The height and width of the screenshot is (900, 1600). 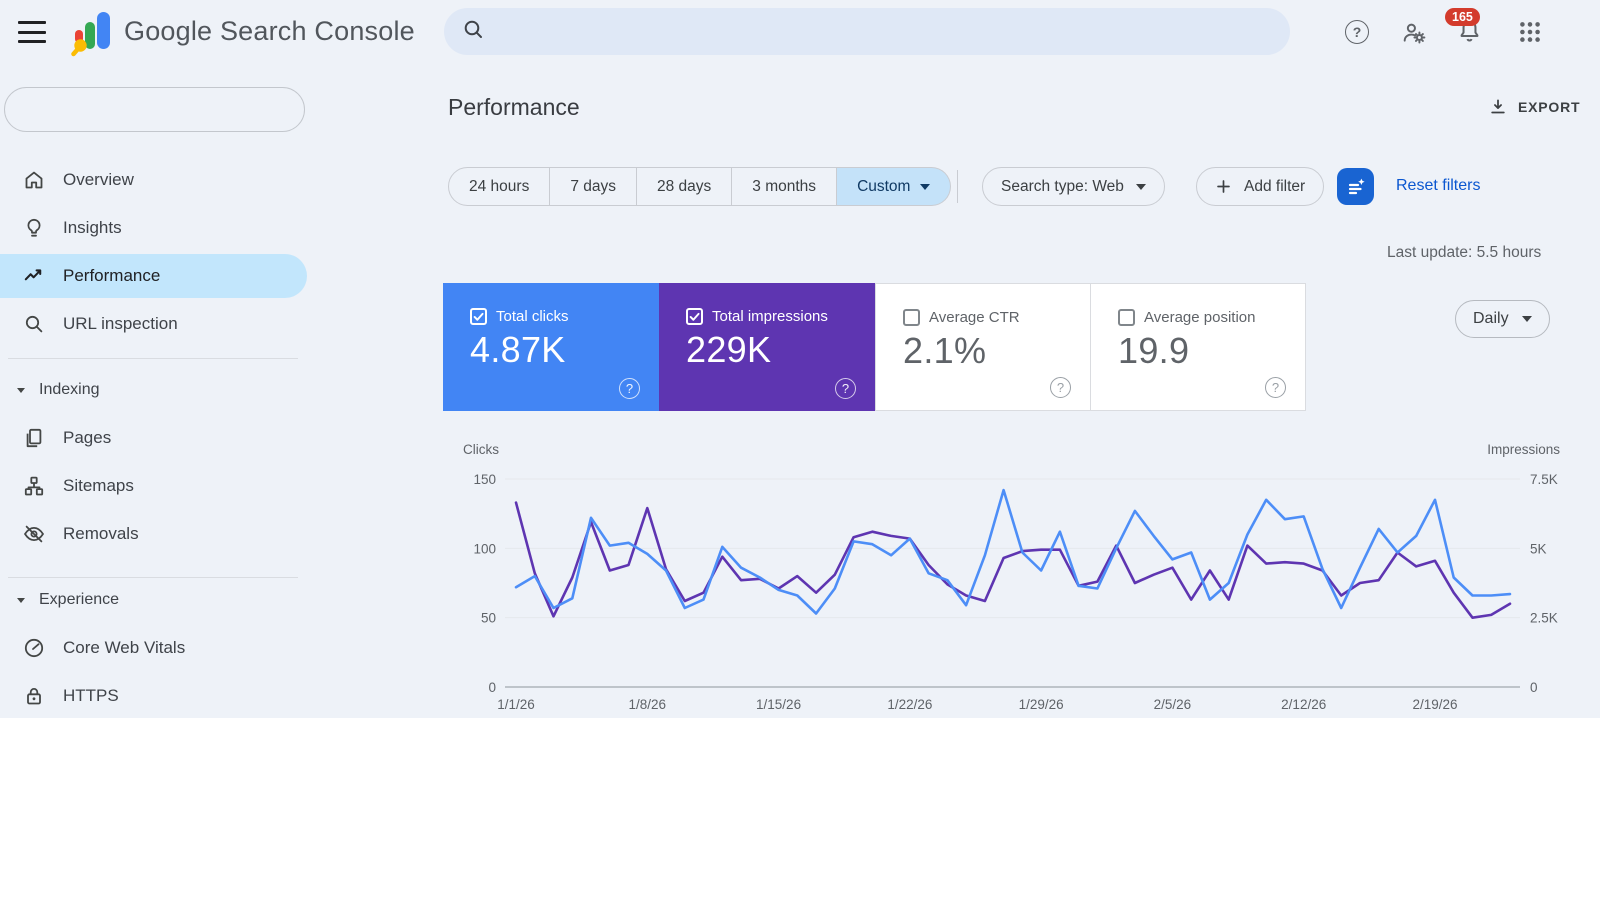 I want to click on apps-grid-icon, so click(x=1530, y=32).